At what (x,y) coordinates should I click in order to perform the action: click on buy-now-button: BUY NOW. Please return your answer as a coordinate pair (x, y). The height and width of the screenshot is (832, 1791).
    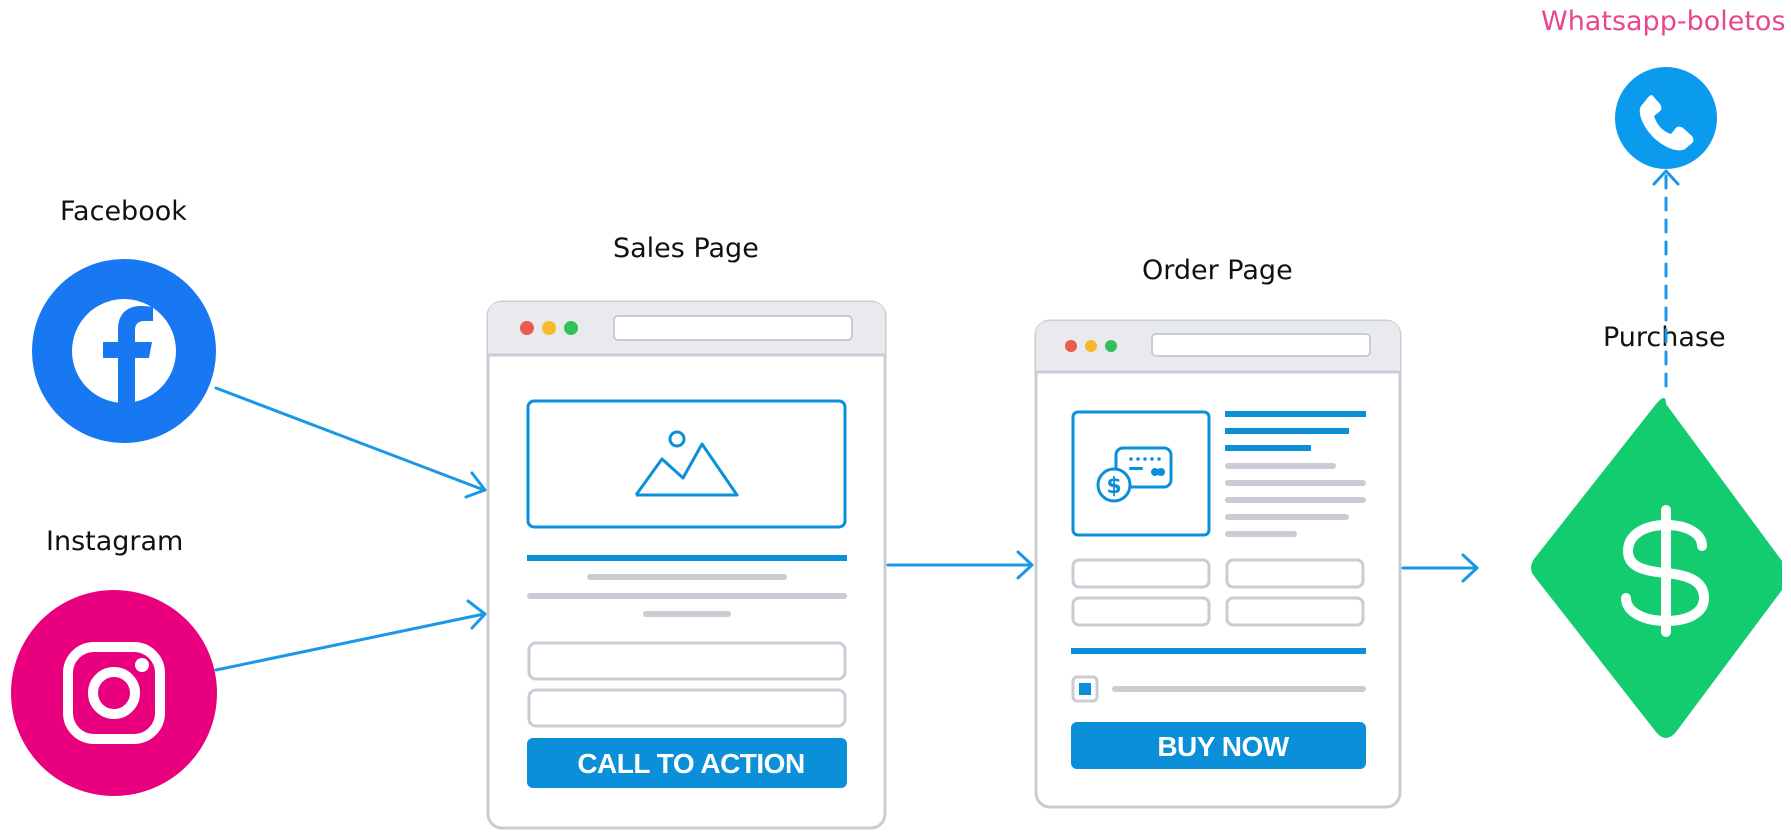
    Looking at the image, I should click on (1218, 745).